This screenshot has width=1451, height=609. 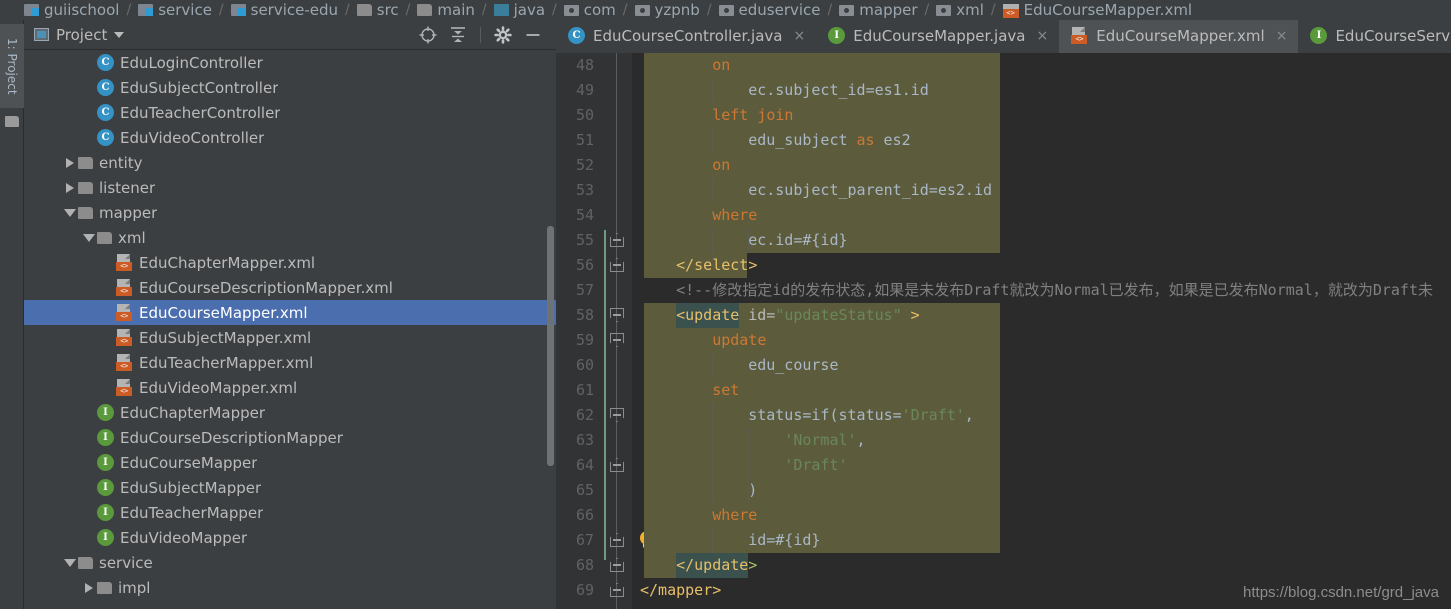 I want to click on breadcrumb-item-mapper: mapper, so click(x=878, y=10).